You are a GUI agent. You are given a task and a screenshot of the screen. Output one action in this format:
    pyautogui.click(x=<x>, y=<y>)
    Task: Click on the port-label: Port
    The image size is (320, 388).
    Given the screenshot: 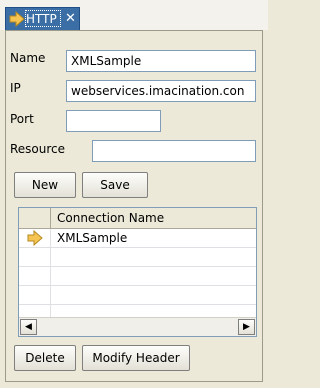 What is the action you would take?
    pyautogui.click(x=22, y=119)
    